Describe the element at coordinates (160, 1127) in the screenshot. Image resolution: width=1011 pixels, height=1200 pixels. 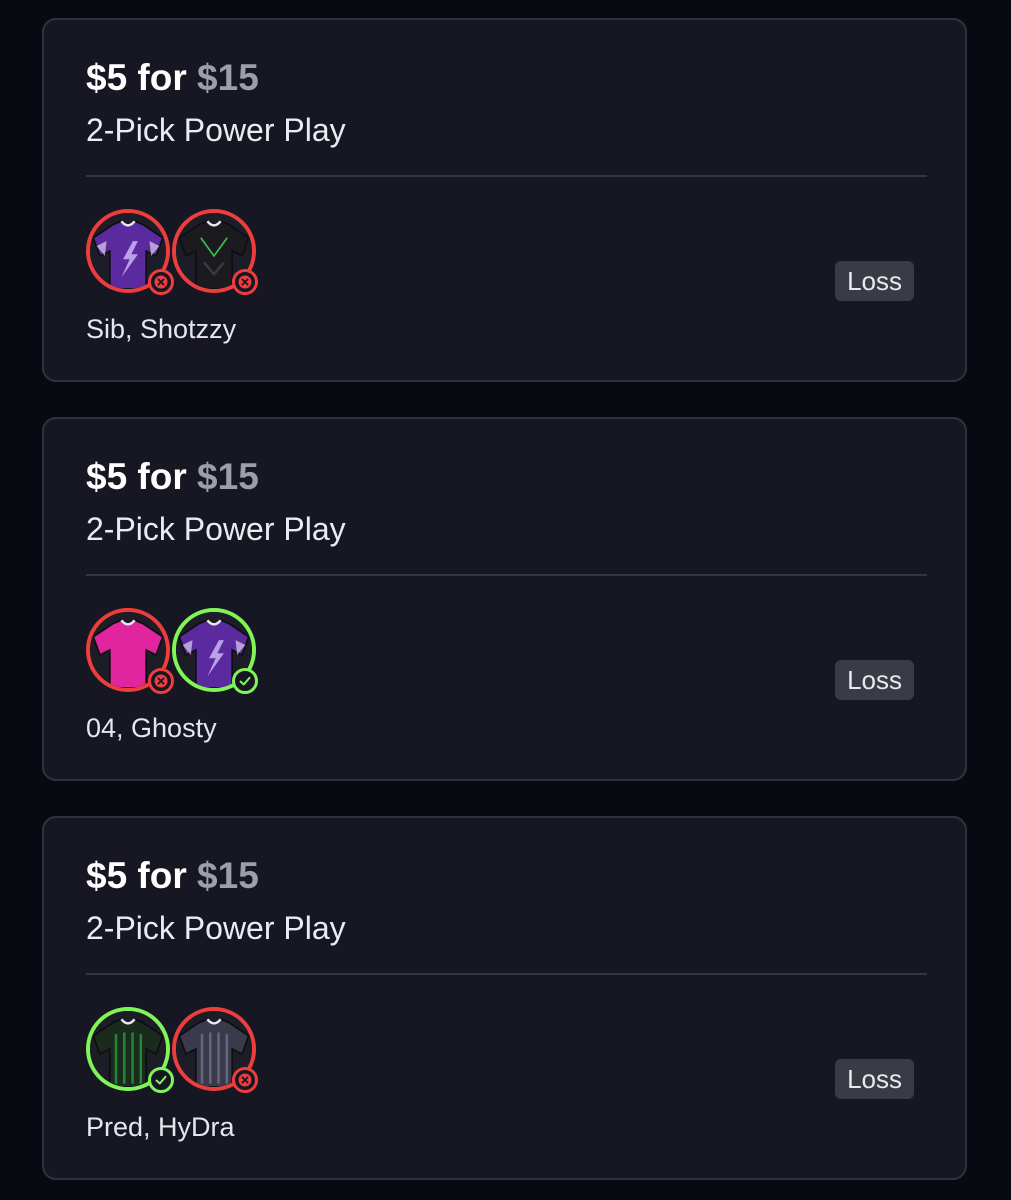
I see `player-names: Pred, HyDra` at that location.